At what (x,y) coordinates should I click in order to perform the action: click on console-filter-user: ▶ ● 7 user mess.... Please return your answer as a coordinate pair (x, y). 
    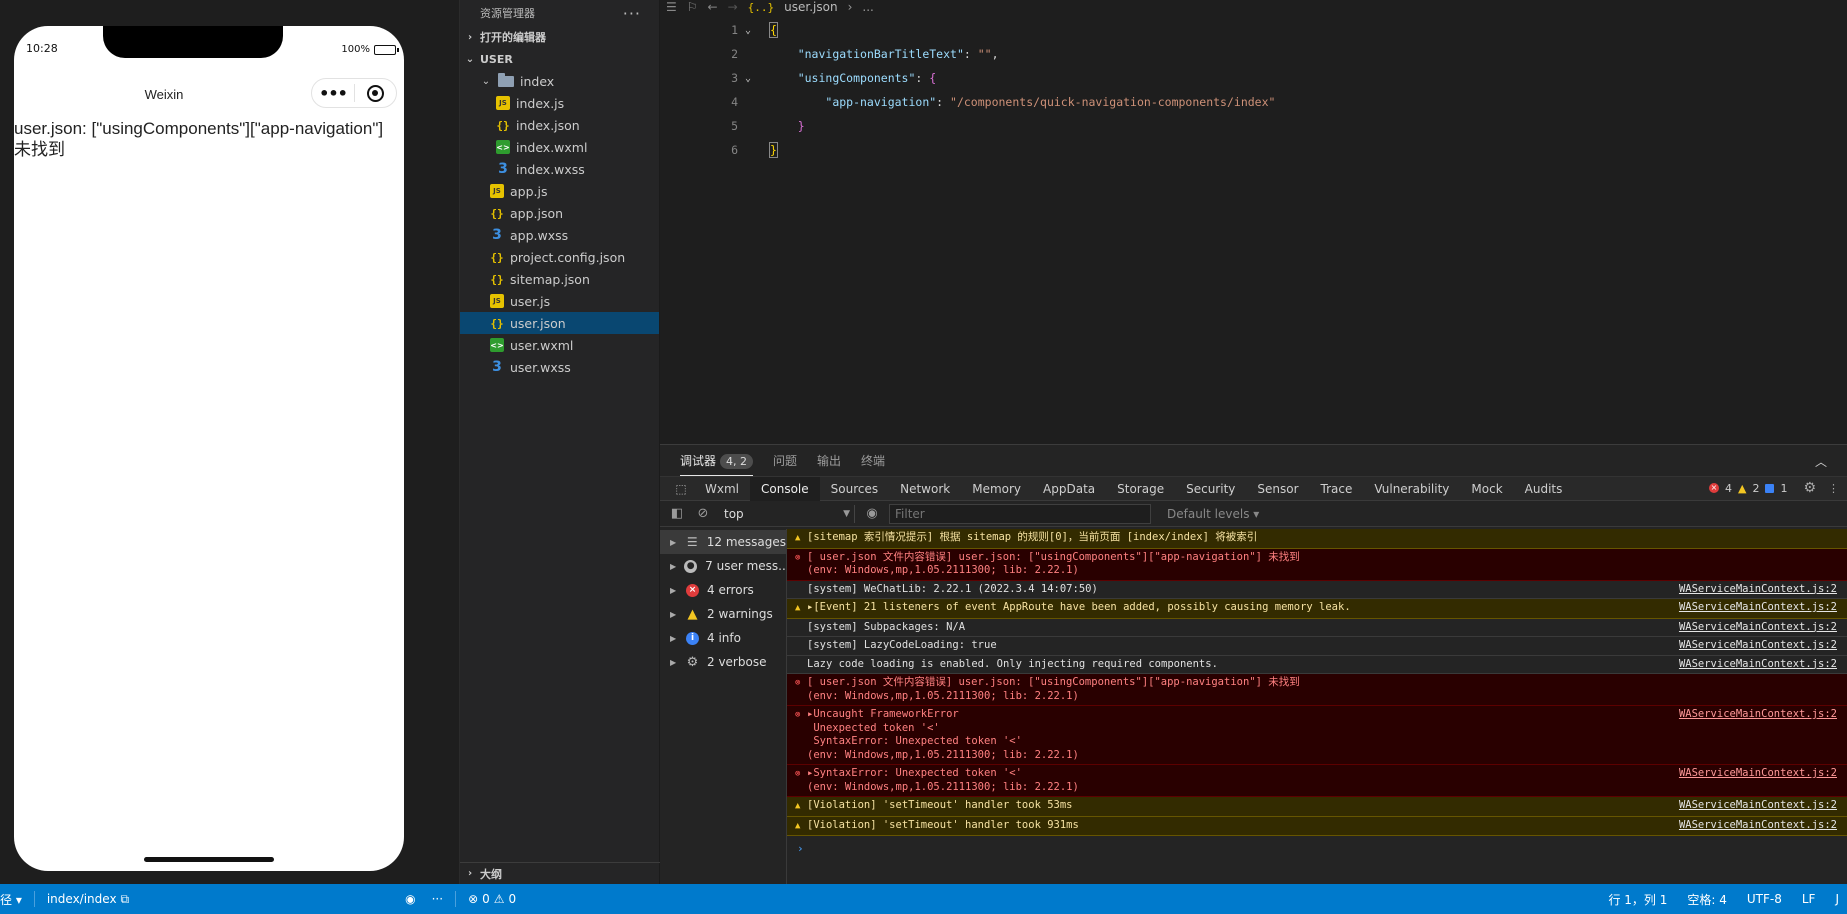
    Looking at the image, I should click on (723, 566).